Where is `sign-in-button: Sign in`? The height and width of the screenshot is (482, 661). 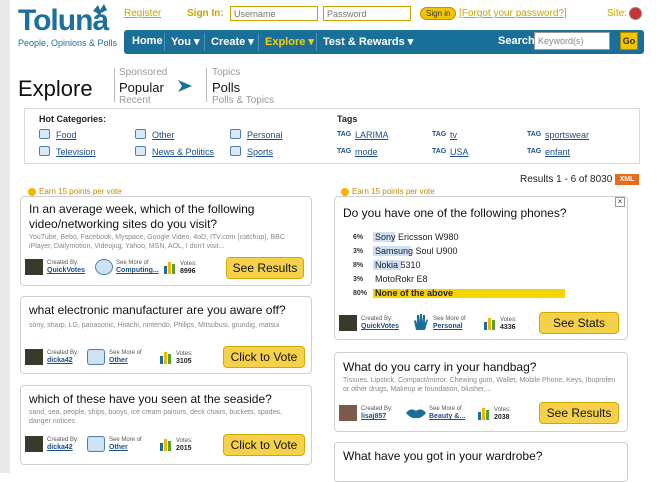 sign-in-button: Sign in is located at coordinates (438, 13).